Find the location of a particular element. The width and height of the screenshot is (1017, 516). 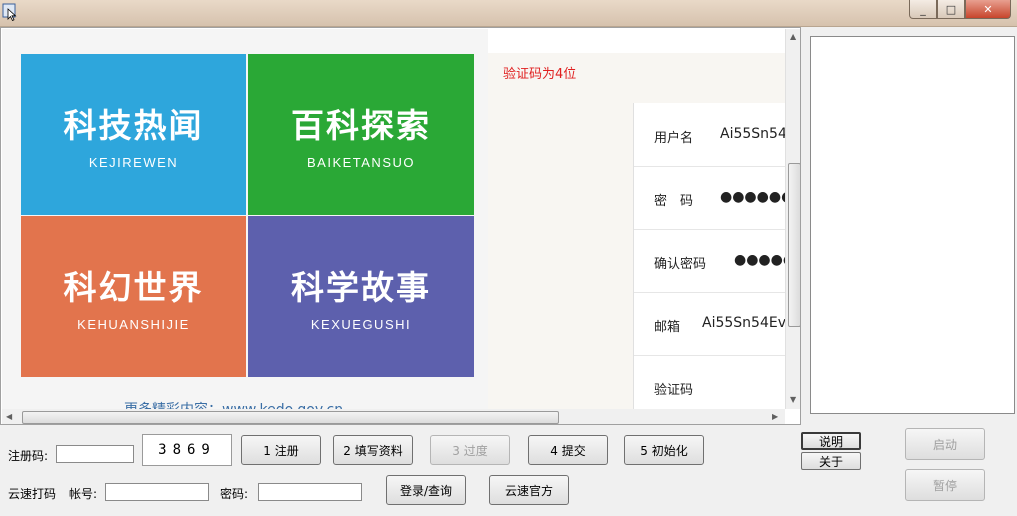

tile-title: 科学故事 is located at coordinates (361, 287).